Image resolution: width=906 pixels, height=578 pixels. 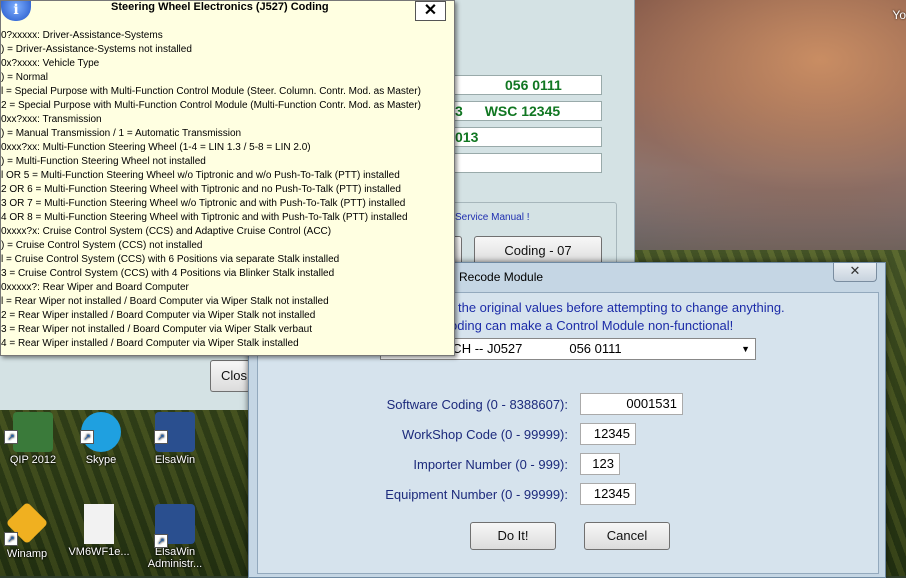 I want to click on workshop-code-input: 12345, so click(x=608, y=434).